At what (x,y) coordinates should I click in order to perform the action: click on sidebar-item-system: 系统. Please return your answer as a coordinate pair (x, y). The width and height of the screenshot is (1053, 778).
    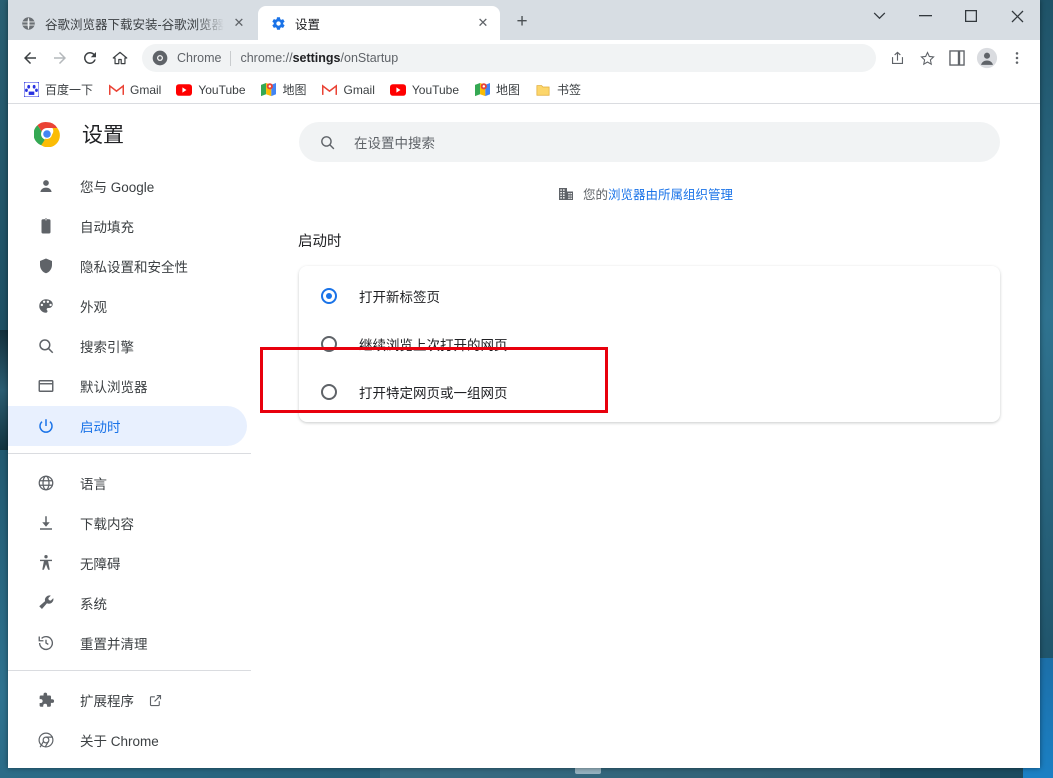
    Looking at the image, I should click on (127, 603).